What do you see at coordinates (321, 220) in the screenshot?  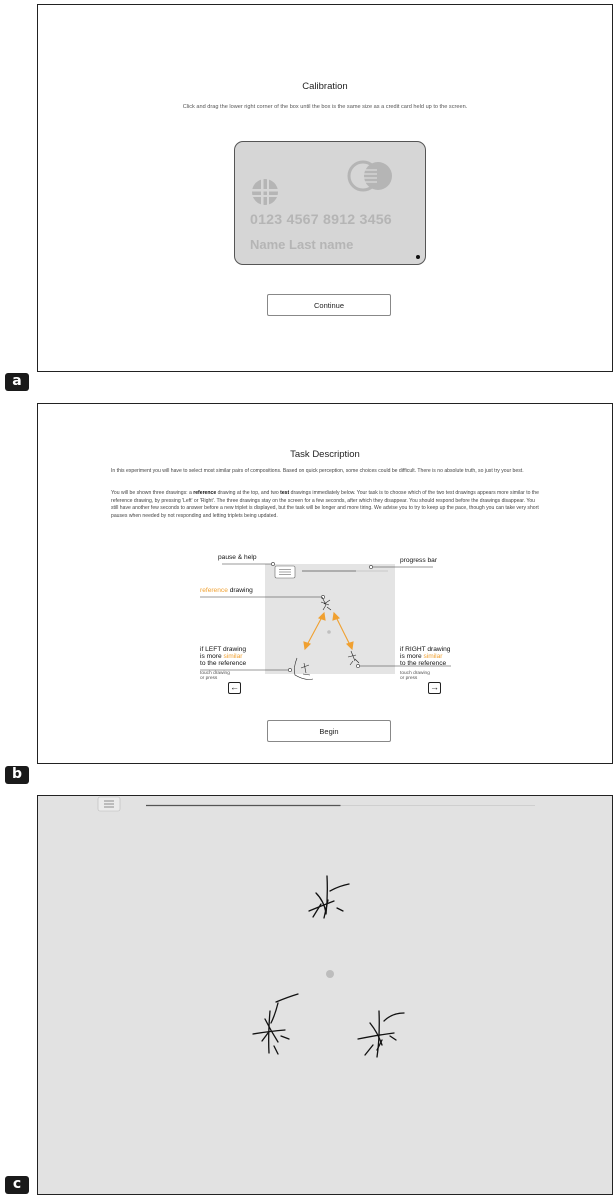 I see `card-number: 0123 4567 8912 3456` at bounding box center [321, 220].